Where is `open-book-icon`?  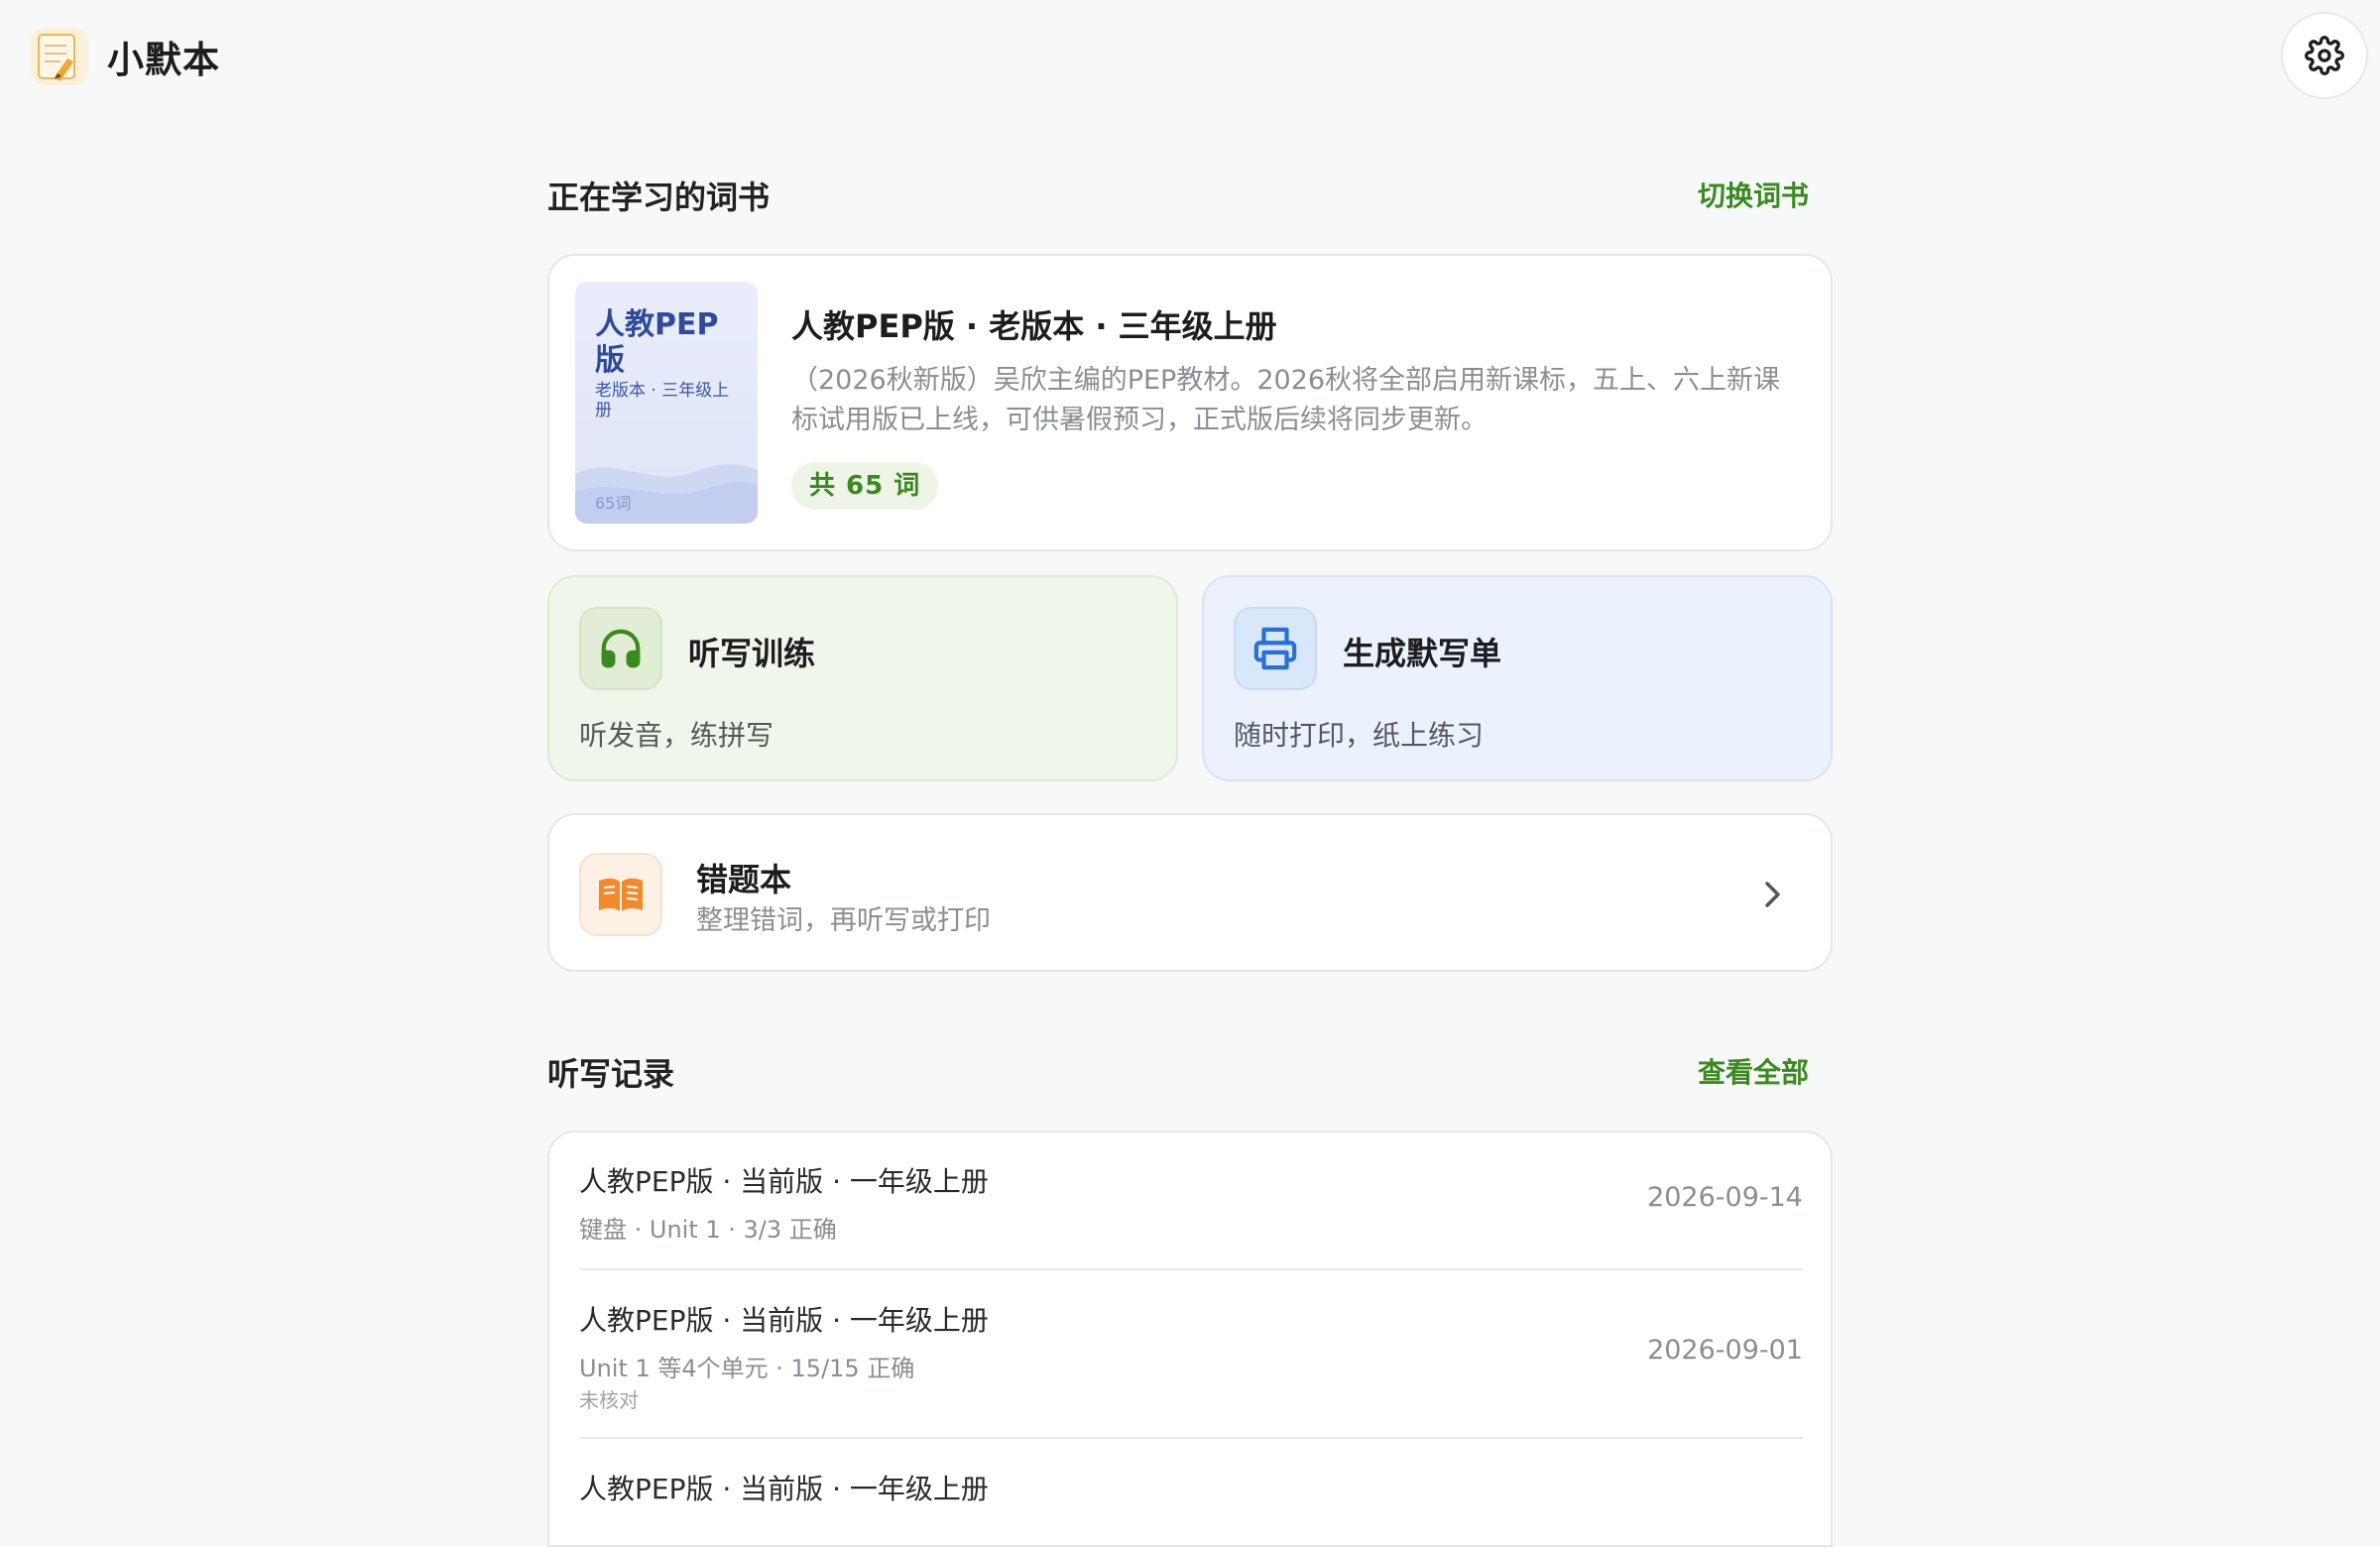
open-book-icon is located at coordinates (620, 894).